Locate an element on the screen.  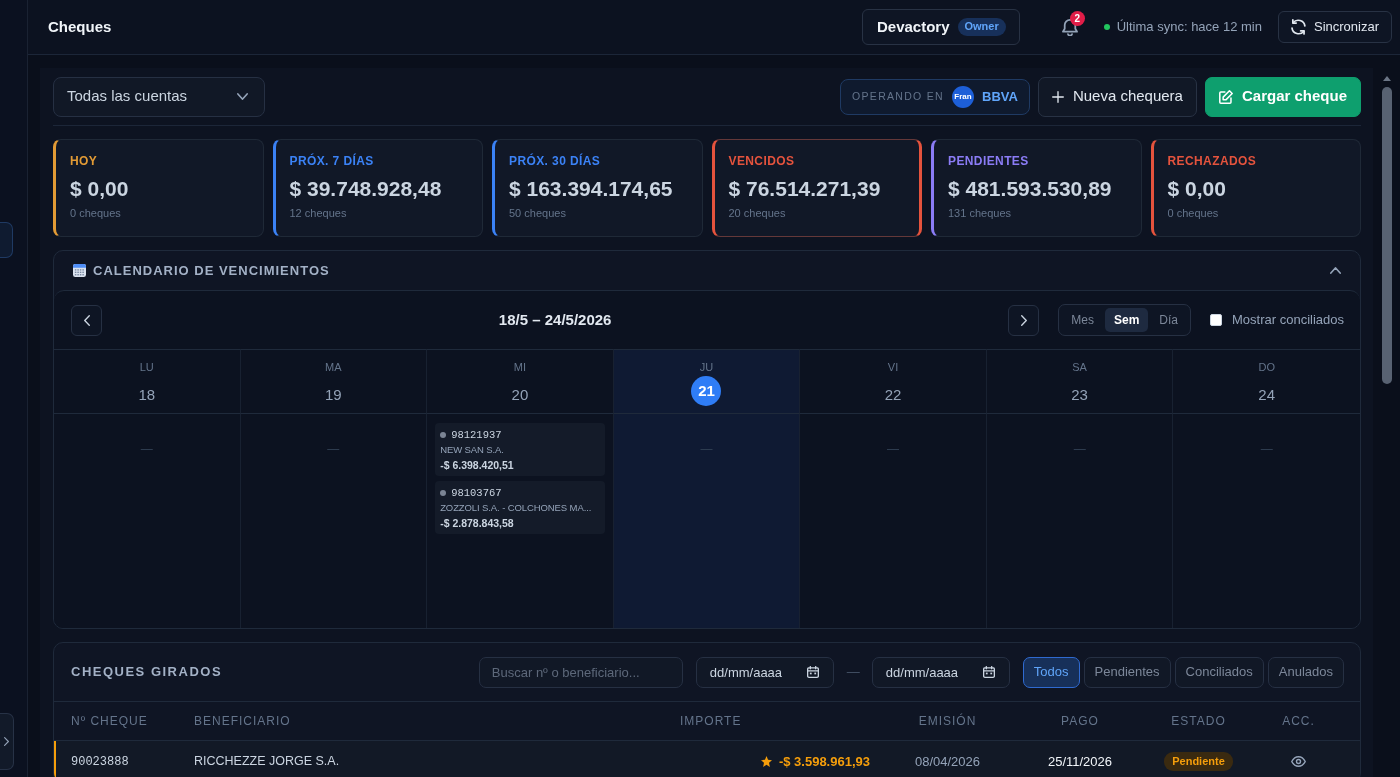
new-checkbook-button: Nueva chequera is located at coordinates (1117, 96).